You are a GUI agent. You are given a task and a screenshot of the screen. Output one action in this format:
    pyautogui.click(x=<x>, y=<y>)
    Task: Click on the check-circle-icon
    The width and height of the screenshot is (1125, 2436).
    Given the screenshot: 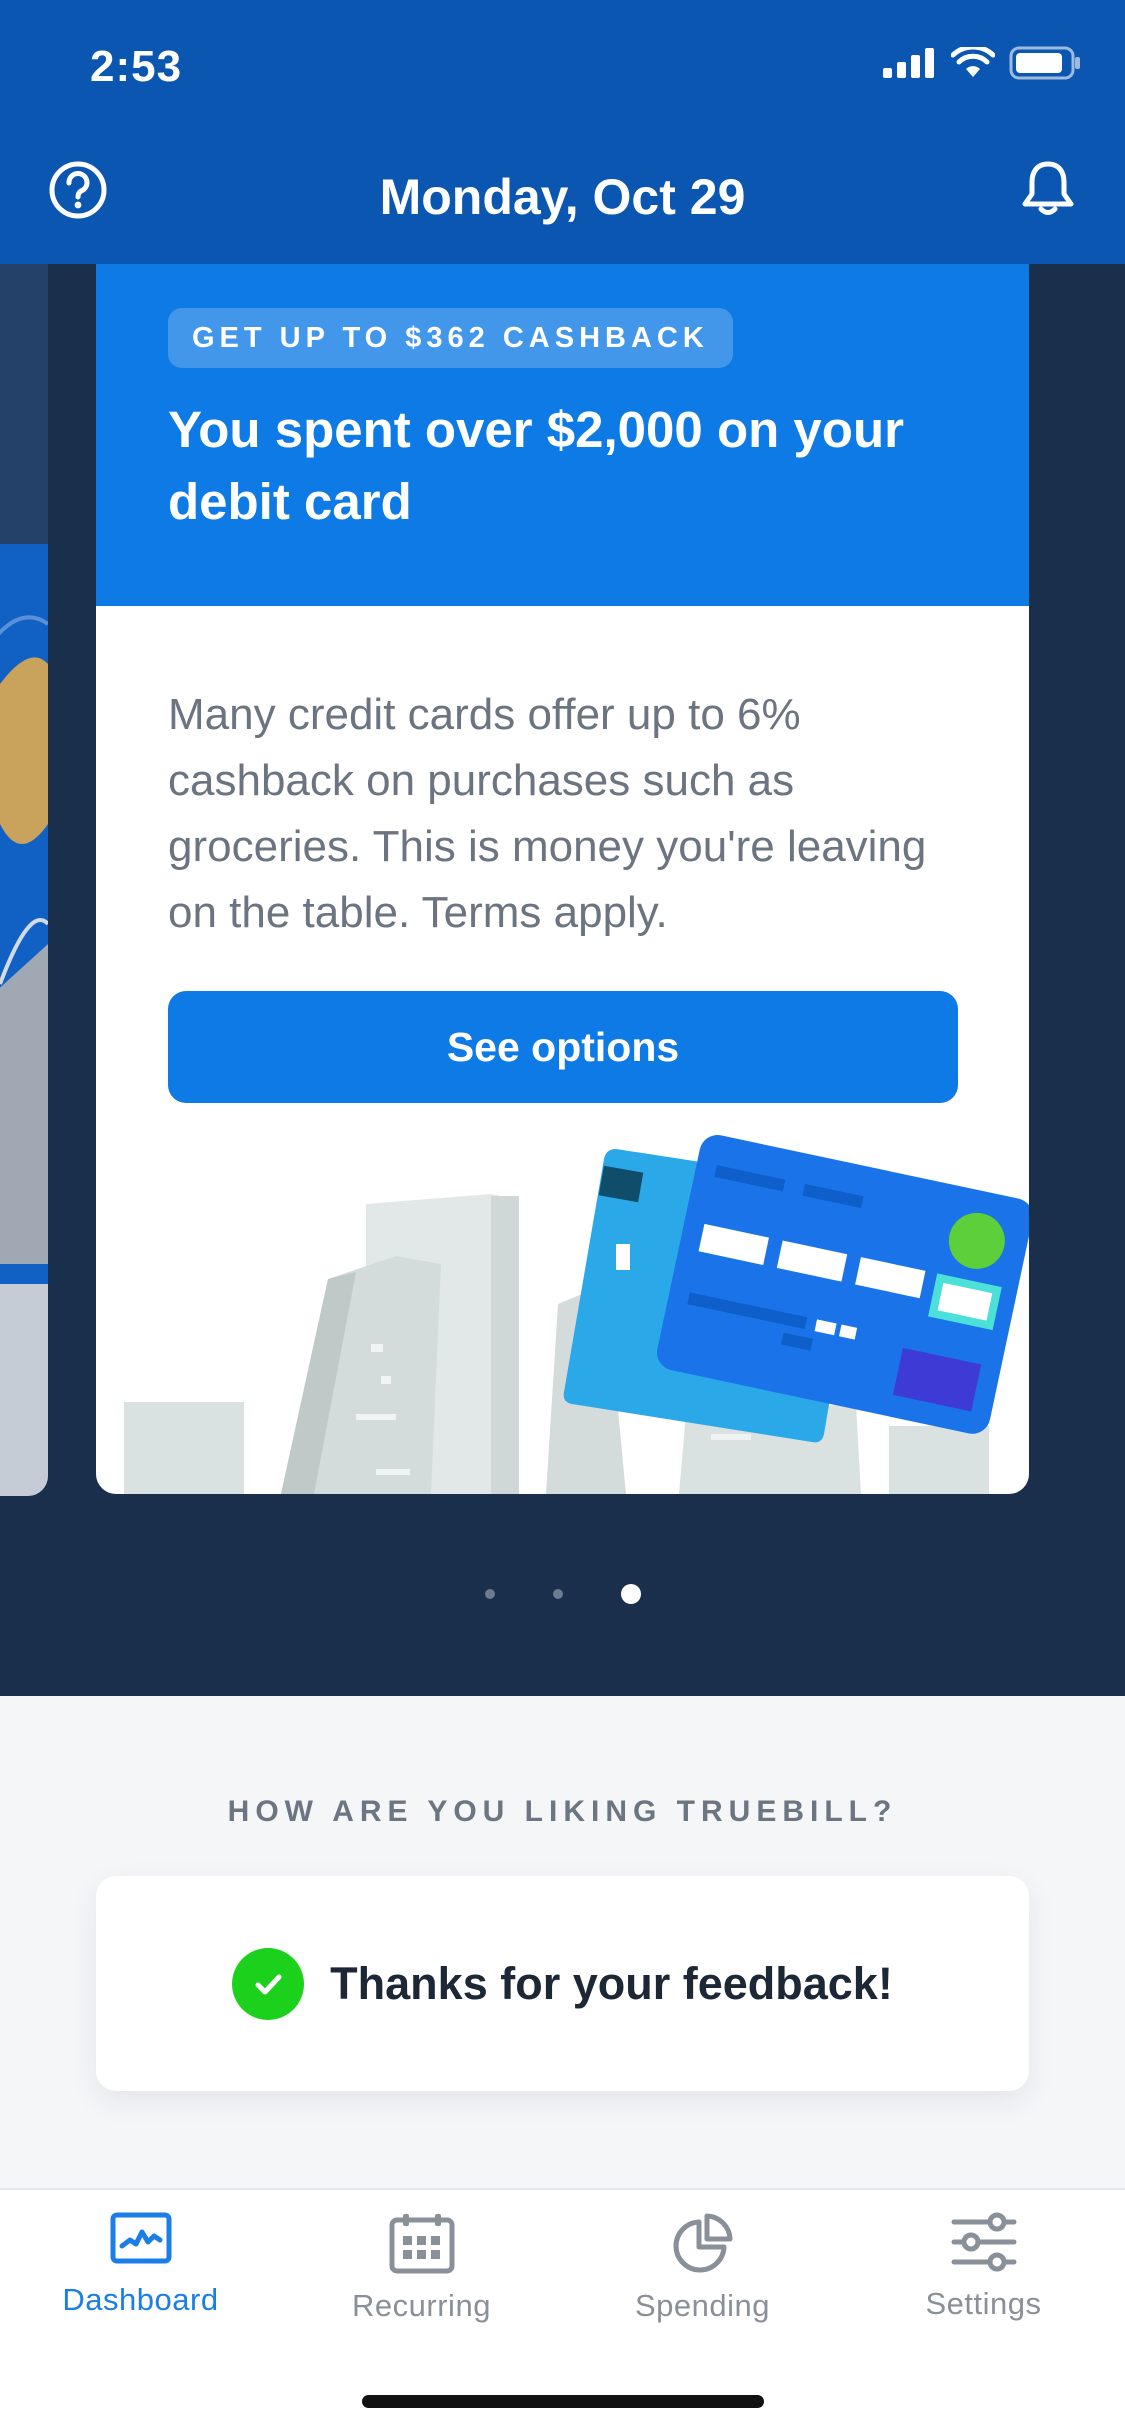 What is the action you would take?
    pyautogui.click(x=268, y=1983)
    